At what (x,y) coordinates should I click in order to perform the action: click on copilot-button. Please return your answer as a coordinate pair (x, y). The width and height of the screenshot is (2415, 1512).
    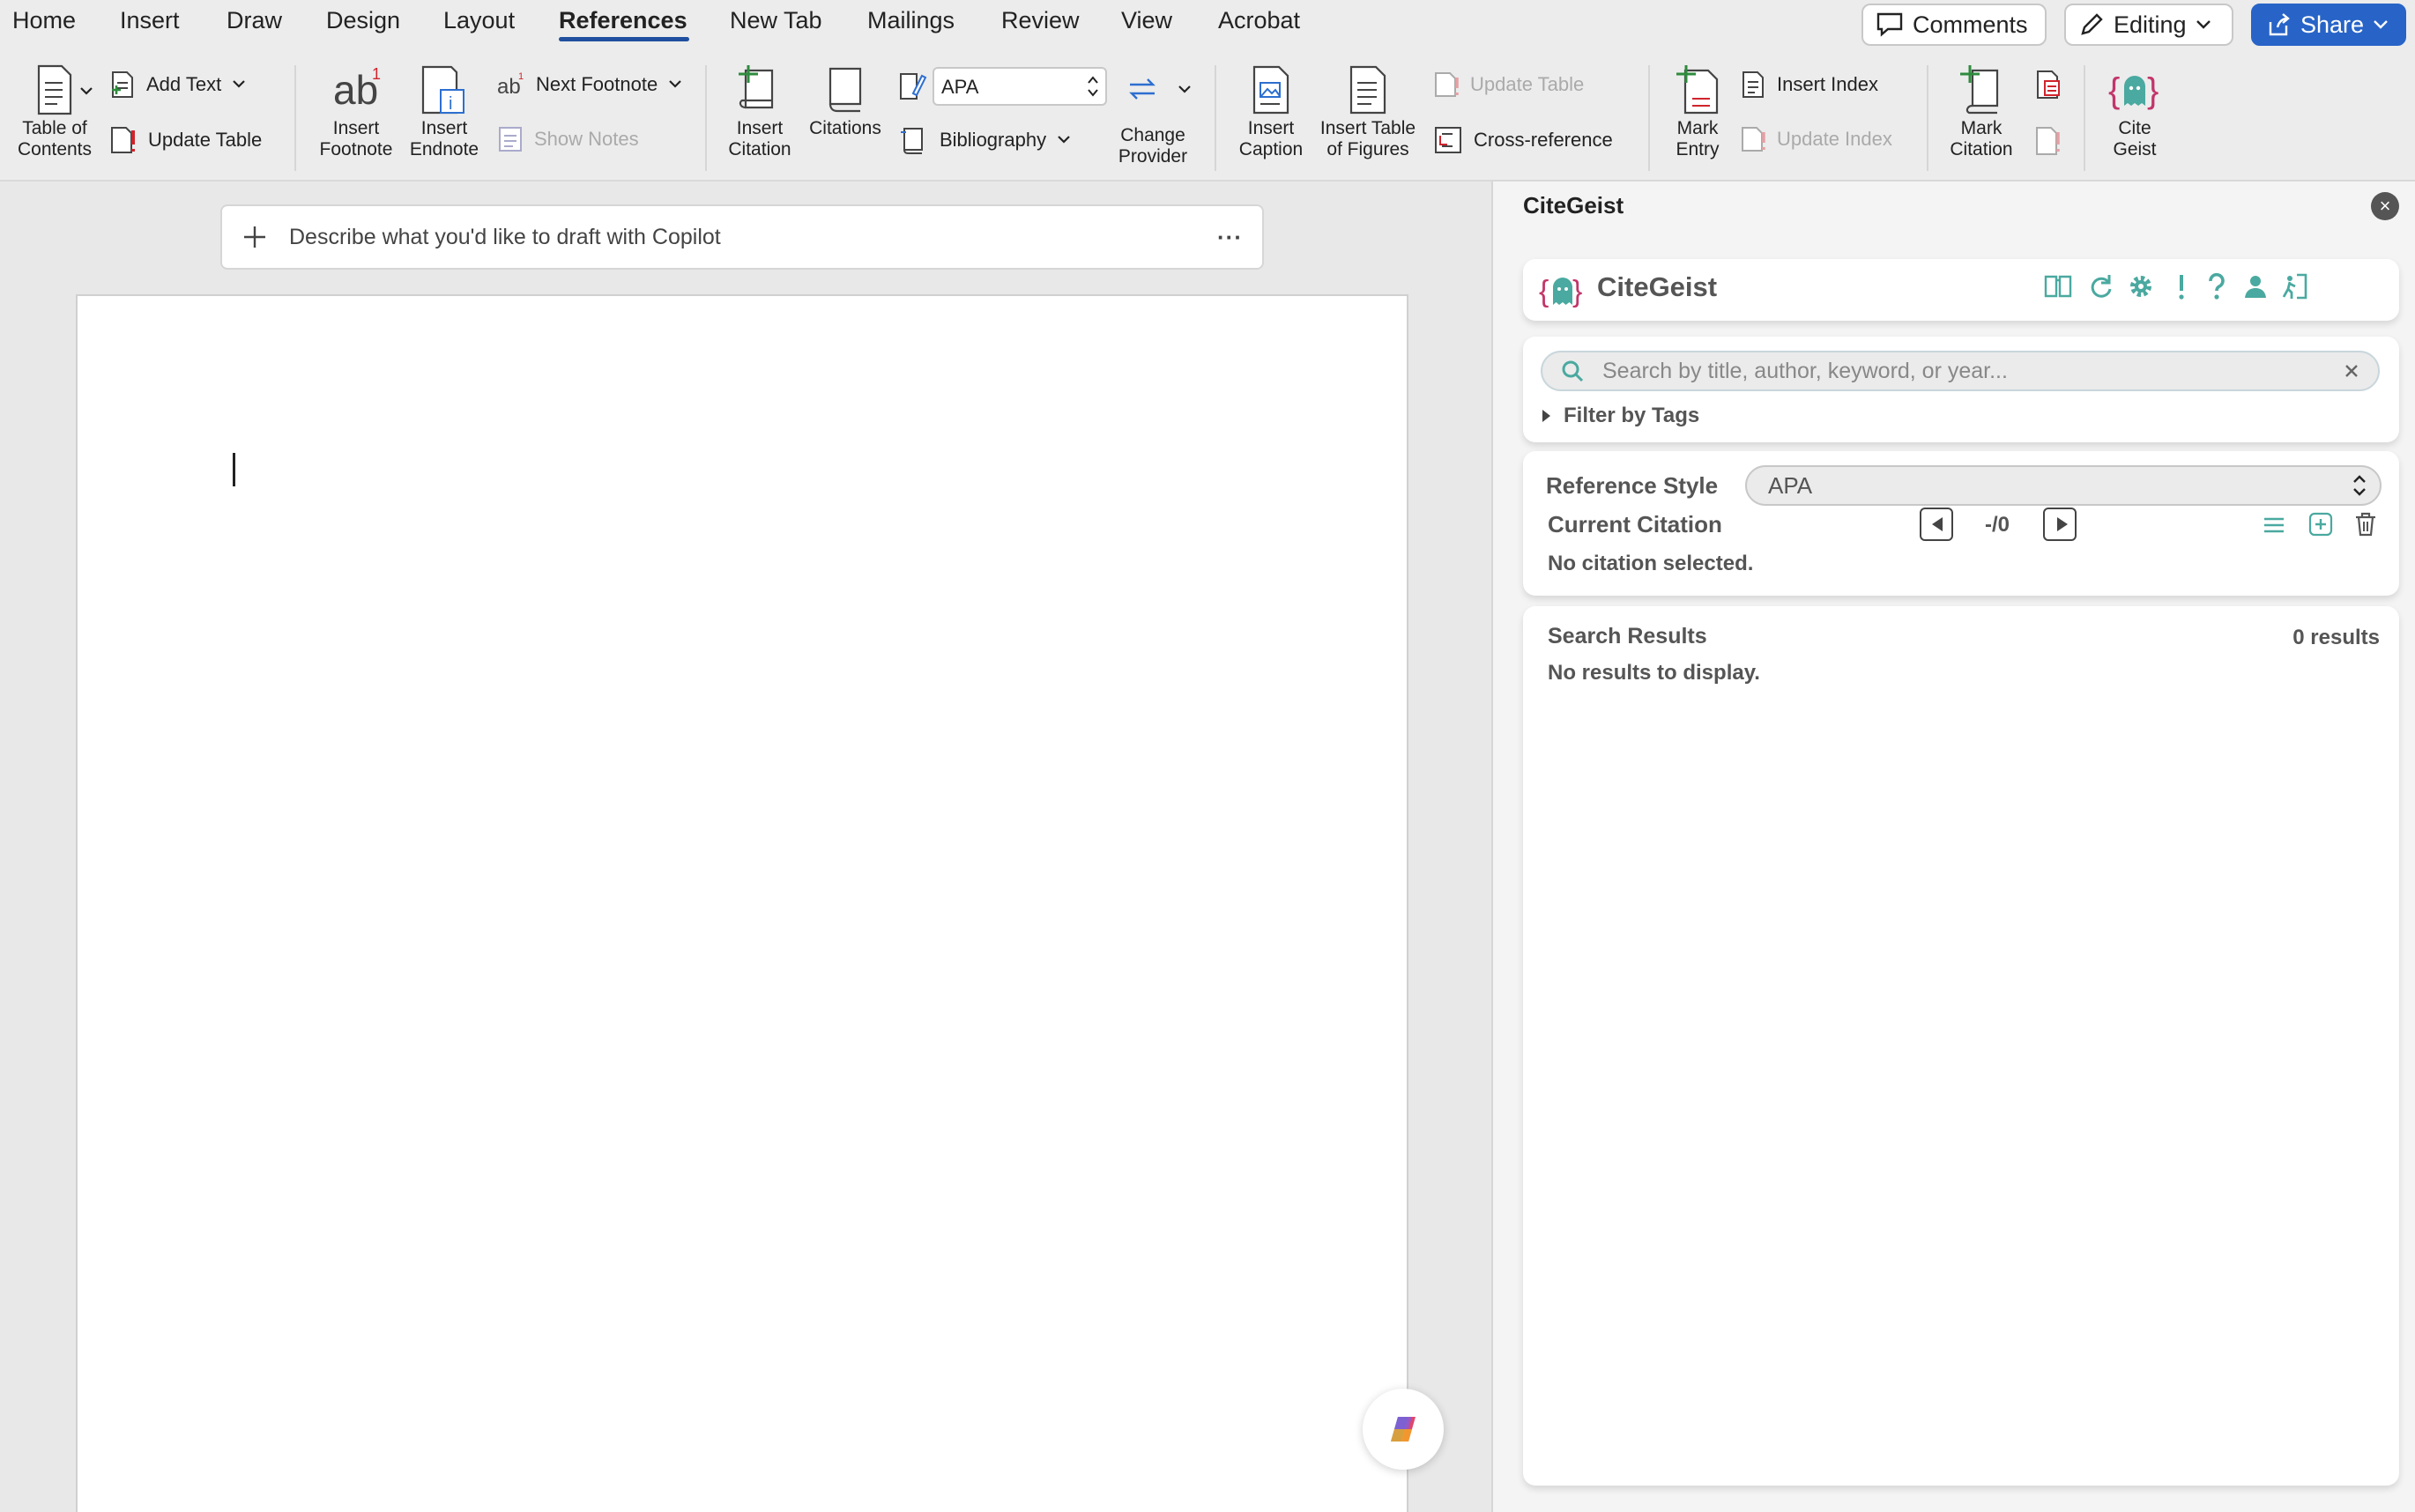
    Looking at the image, I should click on (1403, 1429).